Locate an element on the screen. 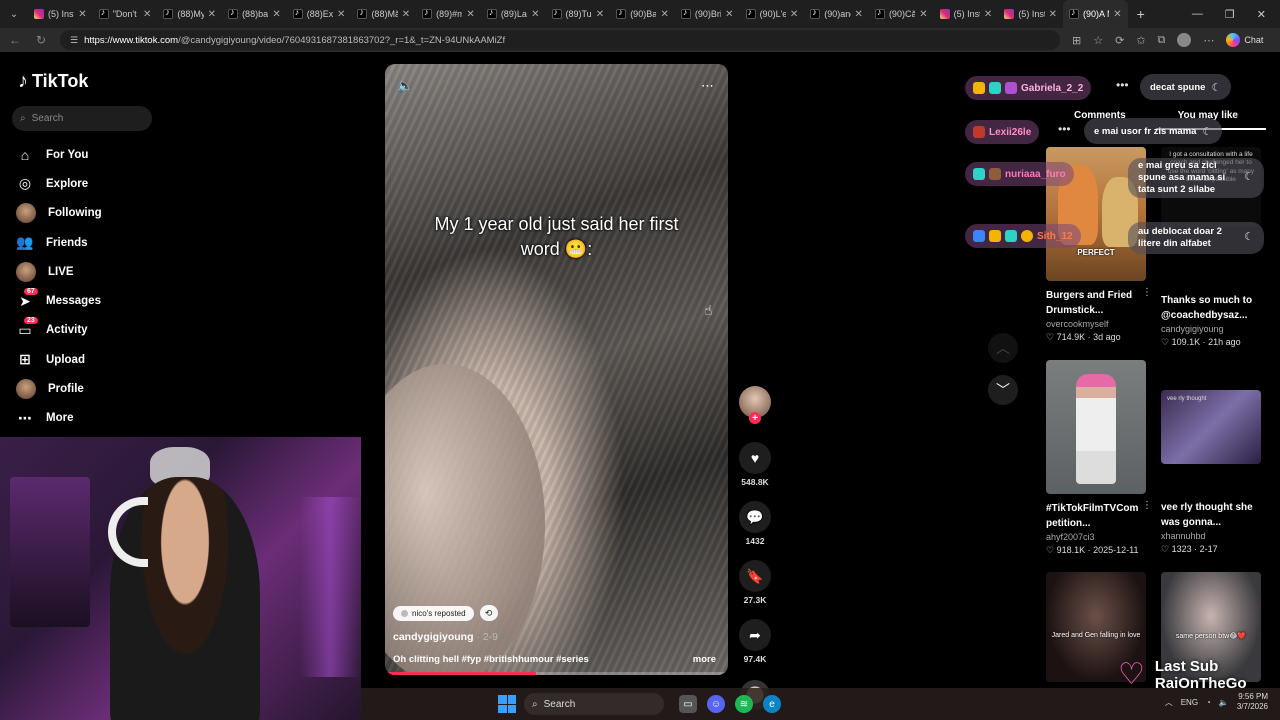 Image resolution: width=1280 pixels, height=720 pixels. save-action: 🔖 27.3K is located at coordinates (755, 582).